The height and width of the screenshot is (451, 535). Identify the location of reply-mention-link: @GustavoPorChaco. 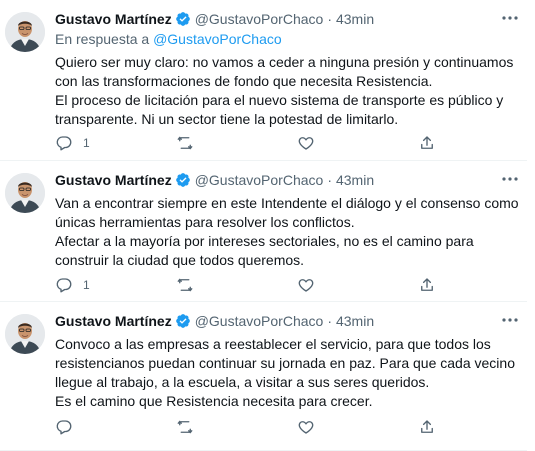
(217, 39).